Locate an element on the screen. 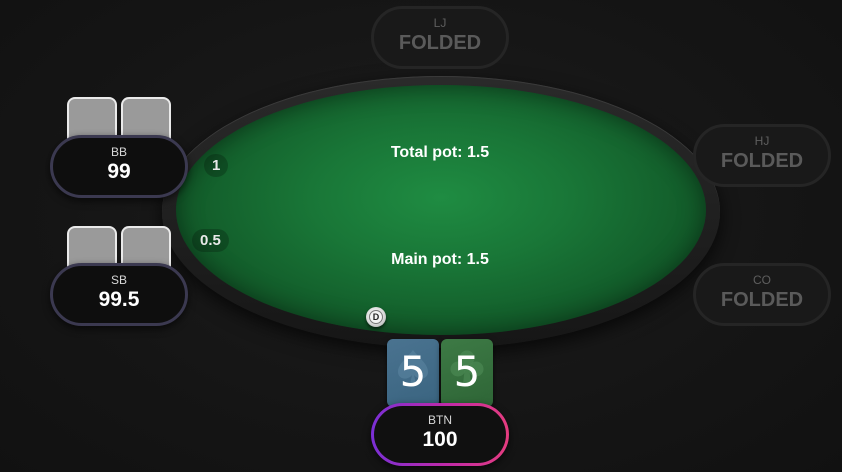 The width and height of the screenshot is (842, 472). seat-position-label: LJ is located at coordinates (440, 23).